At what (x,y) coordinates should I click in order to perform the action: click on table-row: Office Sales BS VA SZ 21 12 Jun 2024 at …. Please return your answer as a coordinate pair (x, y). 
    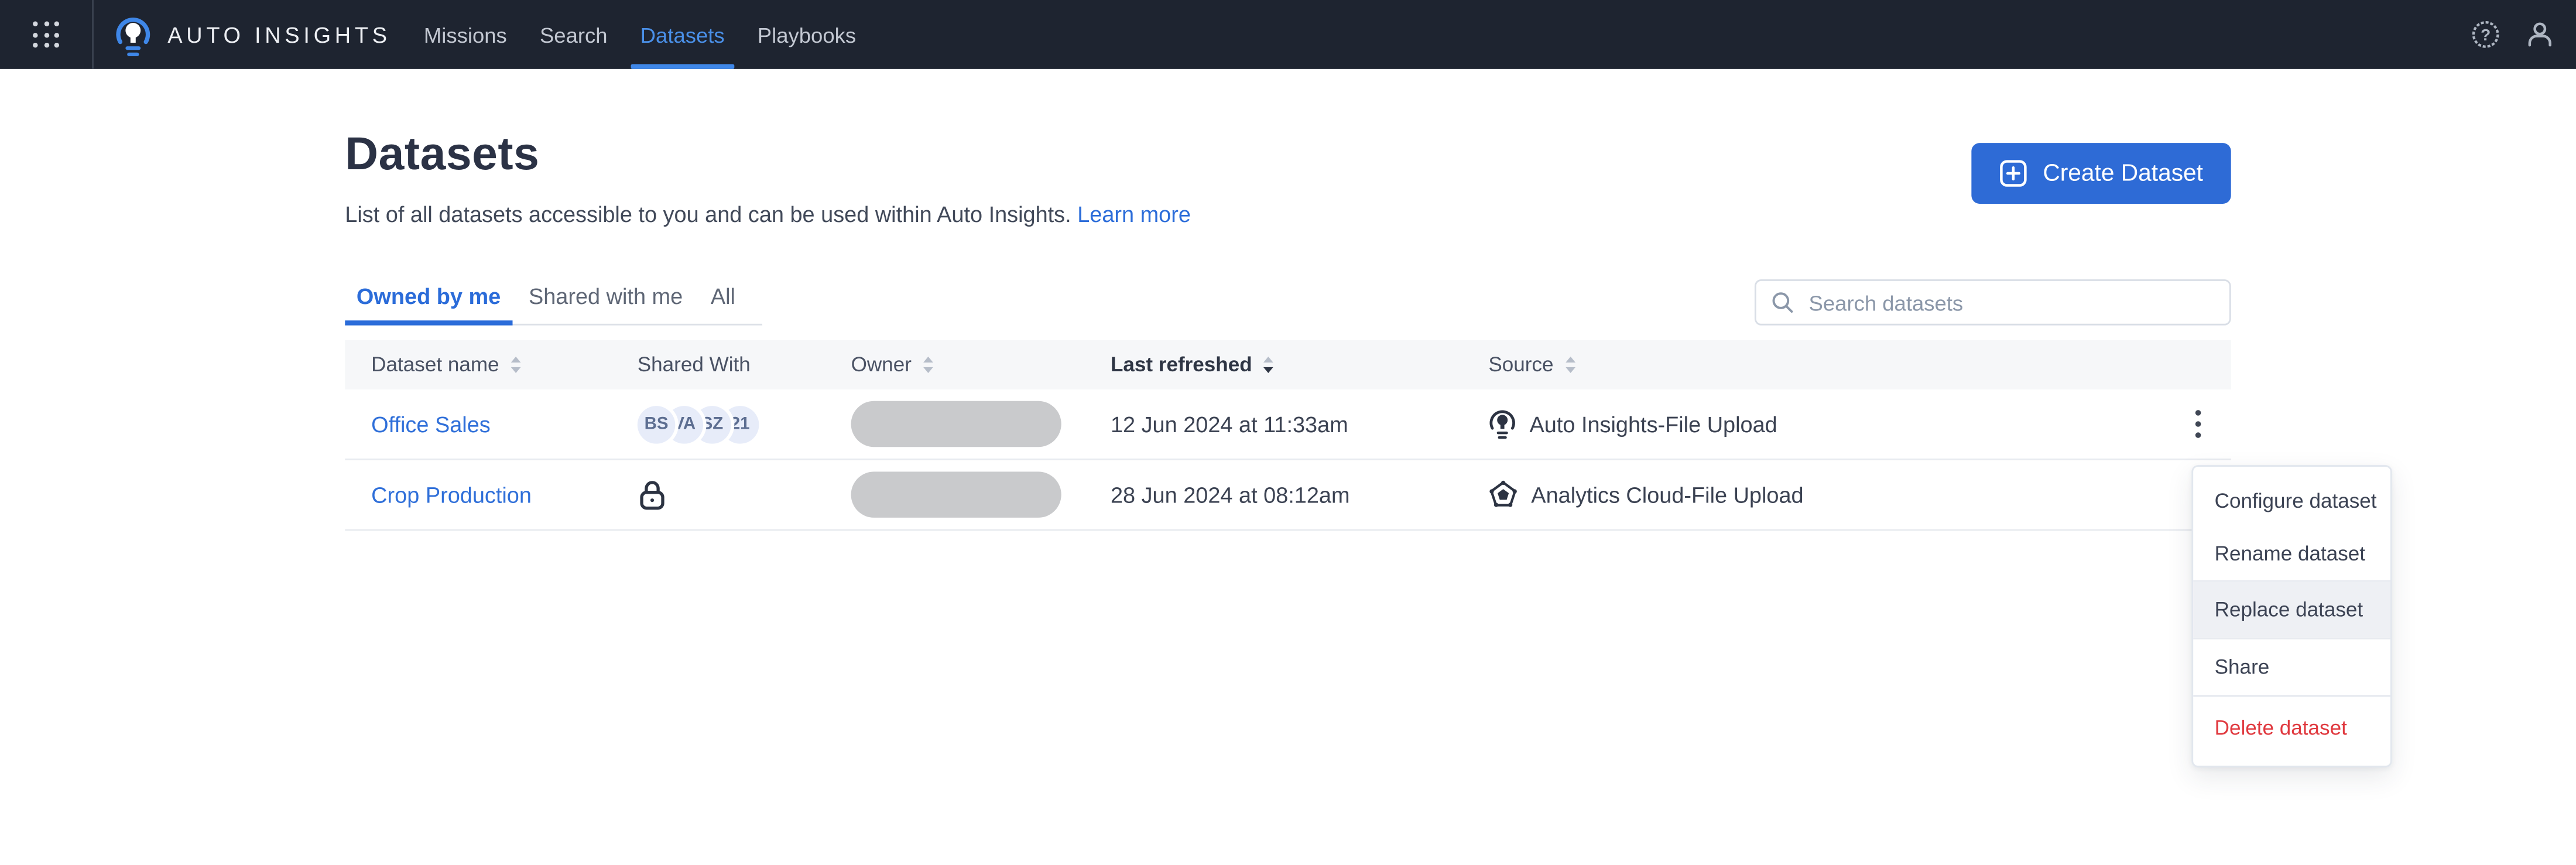
    Looking at the image, I should click on (1288, 424).